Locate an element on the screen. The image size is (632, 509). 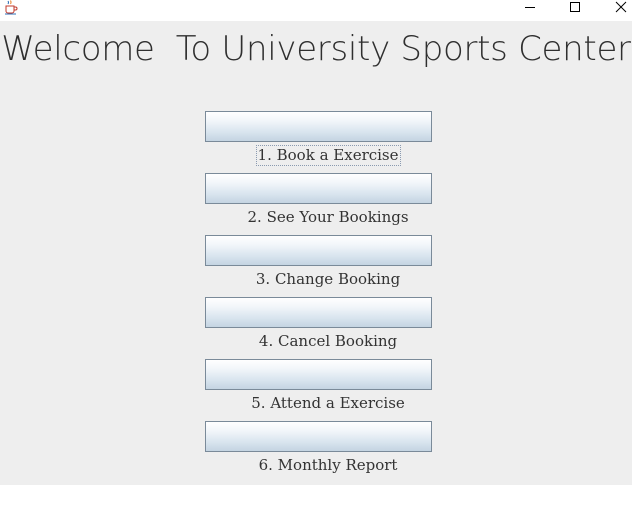
cancel-booking-button: 4. Cancel Booking is located at coordinates (318, 323).